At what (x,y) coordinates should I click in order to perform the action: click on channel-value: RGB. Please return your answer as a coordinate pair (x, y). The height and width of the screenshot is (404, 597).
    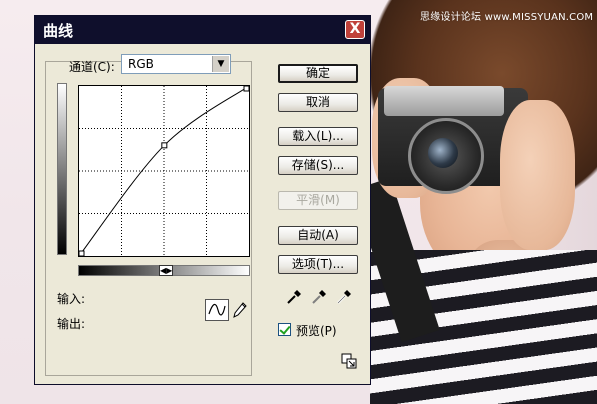
    Looking at the image, I should click on (141, 64).